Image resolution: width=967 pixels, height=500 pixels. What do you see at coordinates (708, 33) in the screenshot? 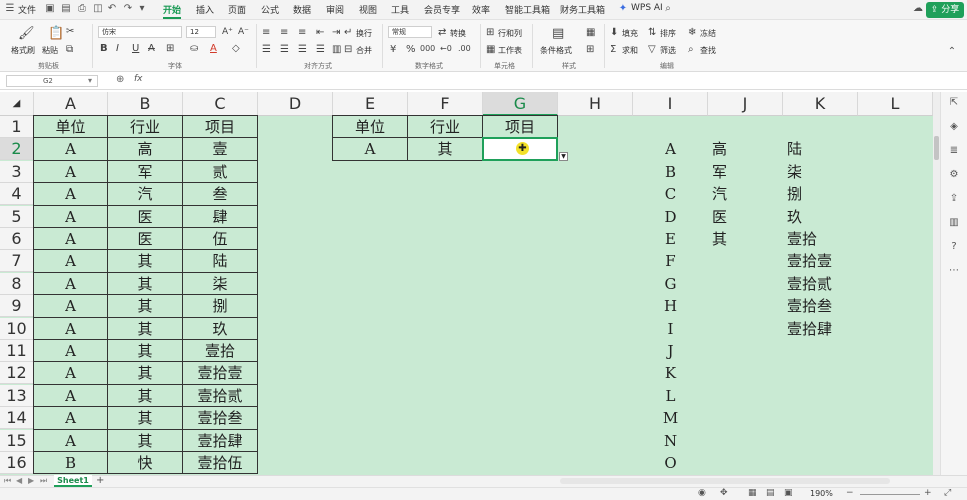
I see `freeze-button: 冻结` at bounding box center [708, 33].